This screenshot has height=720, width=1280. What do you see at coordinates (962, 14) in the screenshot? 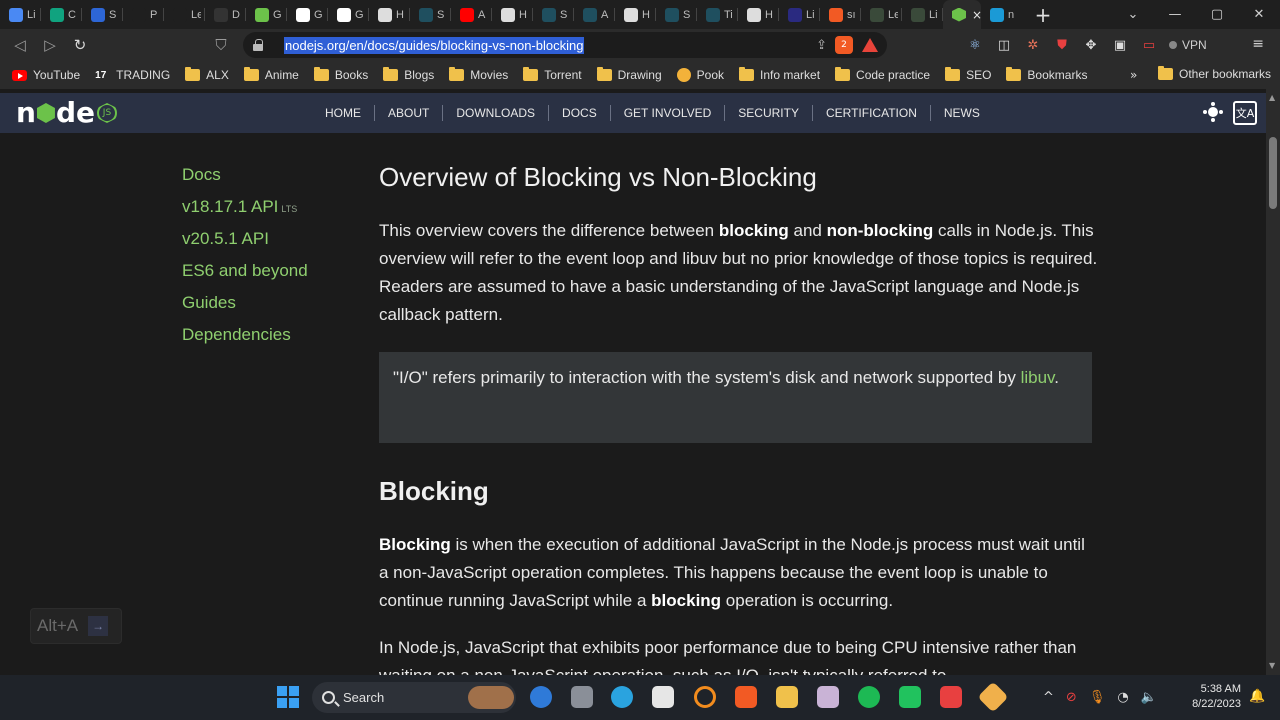
I see `tab-active: ×` at bounding box center [962, 14].